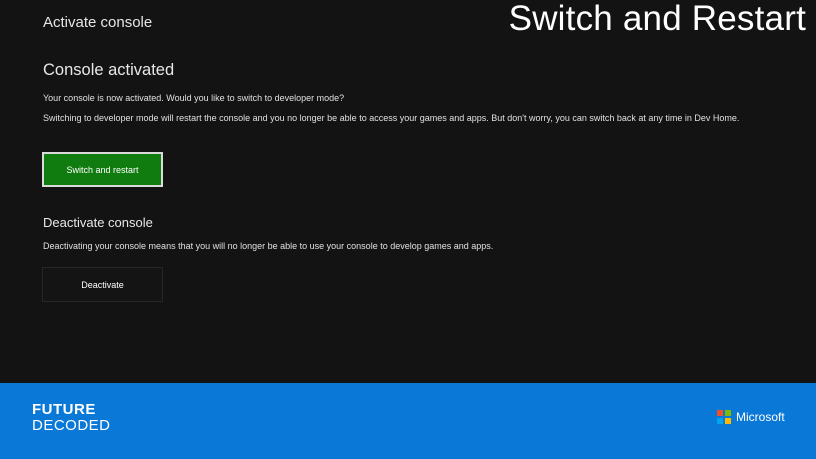 The width and height of the screenshot is (816, 459). What do you see at coordinates (71, 425) in the screenshot?
I see `future-decoded-line2: DECODED` at bounding box center [71, 425].